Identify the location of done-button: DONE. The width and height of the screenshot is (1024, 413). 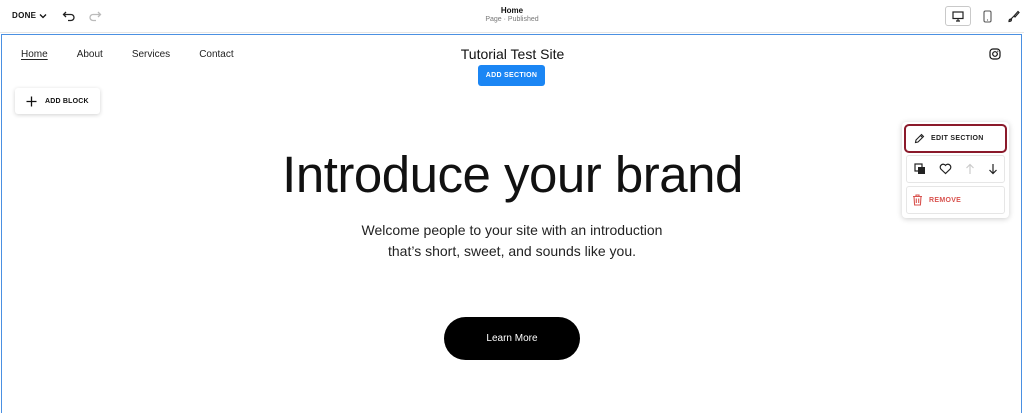
(29, 15).